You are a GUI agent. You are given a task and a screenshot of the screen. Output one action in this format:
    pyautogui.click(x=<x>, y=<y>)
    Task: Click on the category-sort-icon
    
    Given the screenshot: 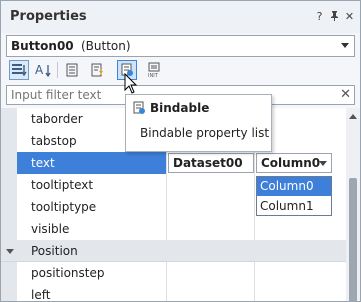 What is the action you would take?
    pyautogui.click(x=19, y=70)
    